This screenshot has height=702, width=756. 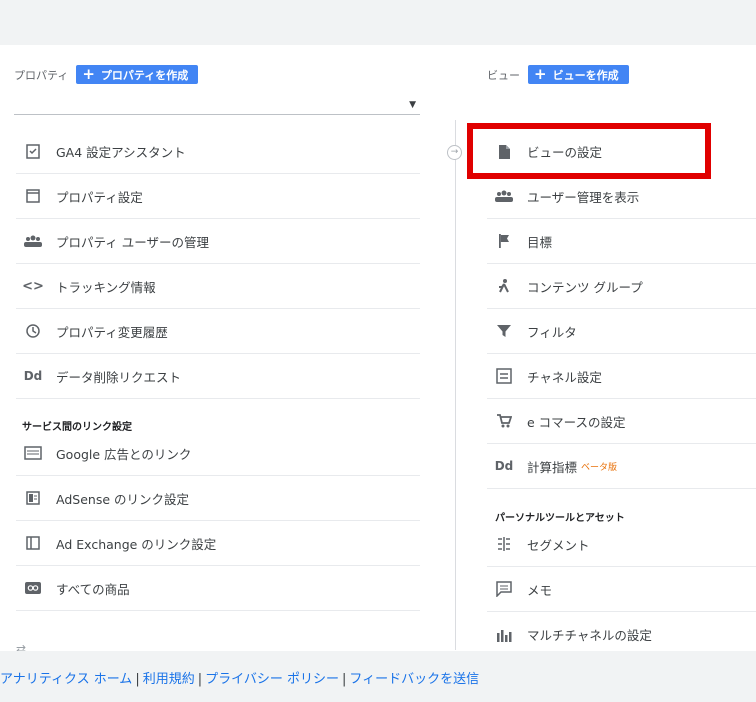 What do you see at coordinates (503, 75) in the screenshot?
I see `view-header-label: ビュー` at bounding box center [503, 75].